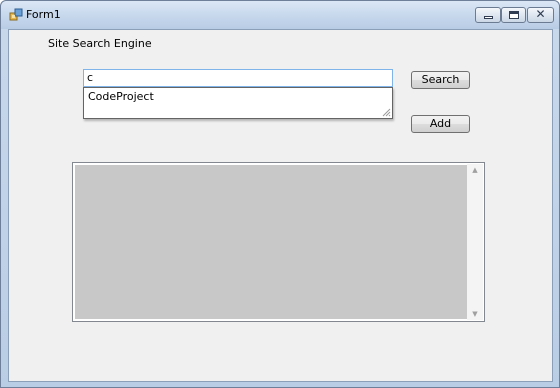 The height and width of the screenshot is (388, 560). Describe the element at coordinates (43, 14) in the screenshot. I see `window-title: Form1` at that location.